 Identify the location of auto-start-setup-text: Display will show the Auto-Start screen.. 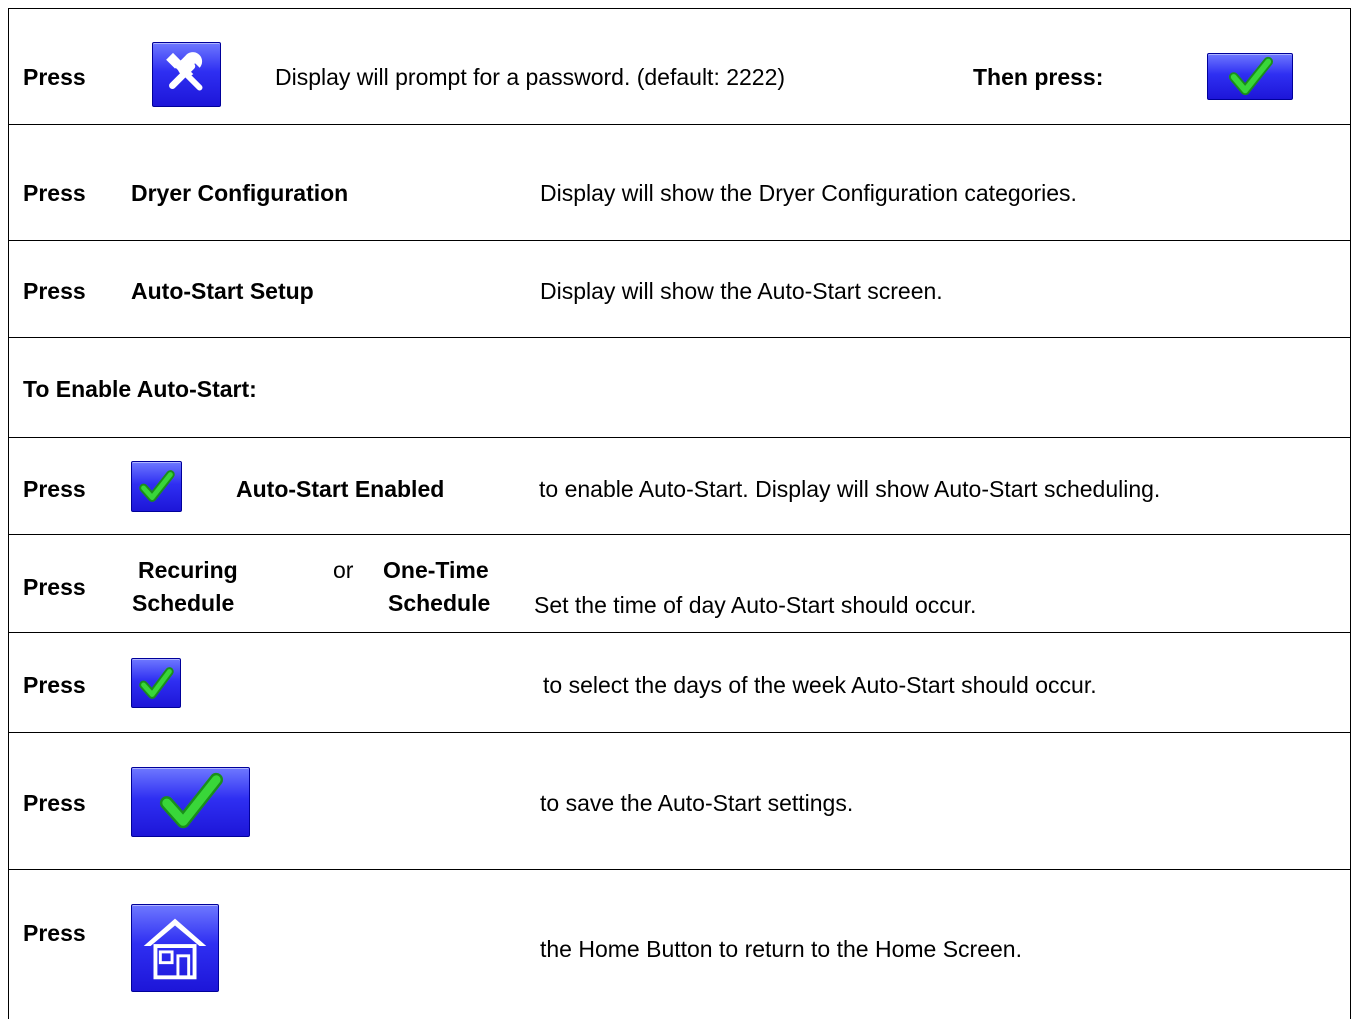
(741, 291).